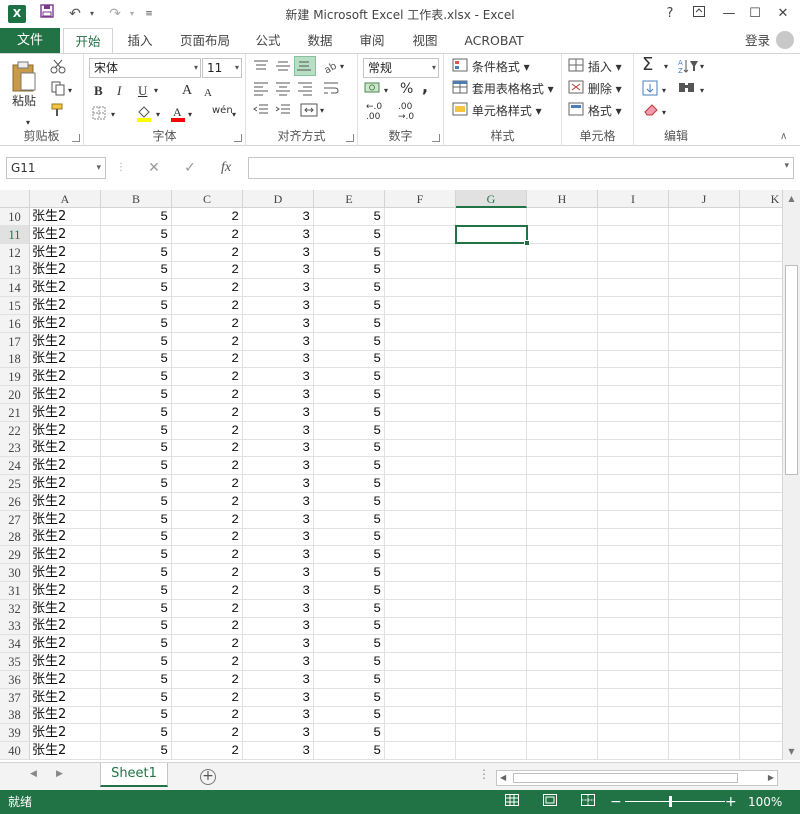 Image resolution: width=800 pixels, height=814 pixels. What do you see at coordinates (15, 413) in the screenshot?
I see `row-header: 21` at bounding box center [15, 413].